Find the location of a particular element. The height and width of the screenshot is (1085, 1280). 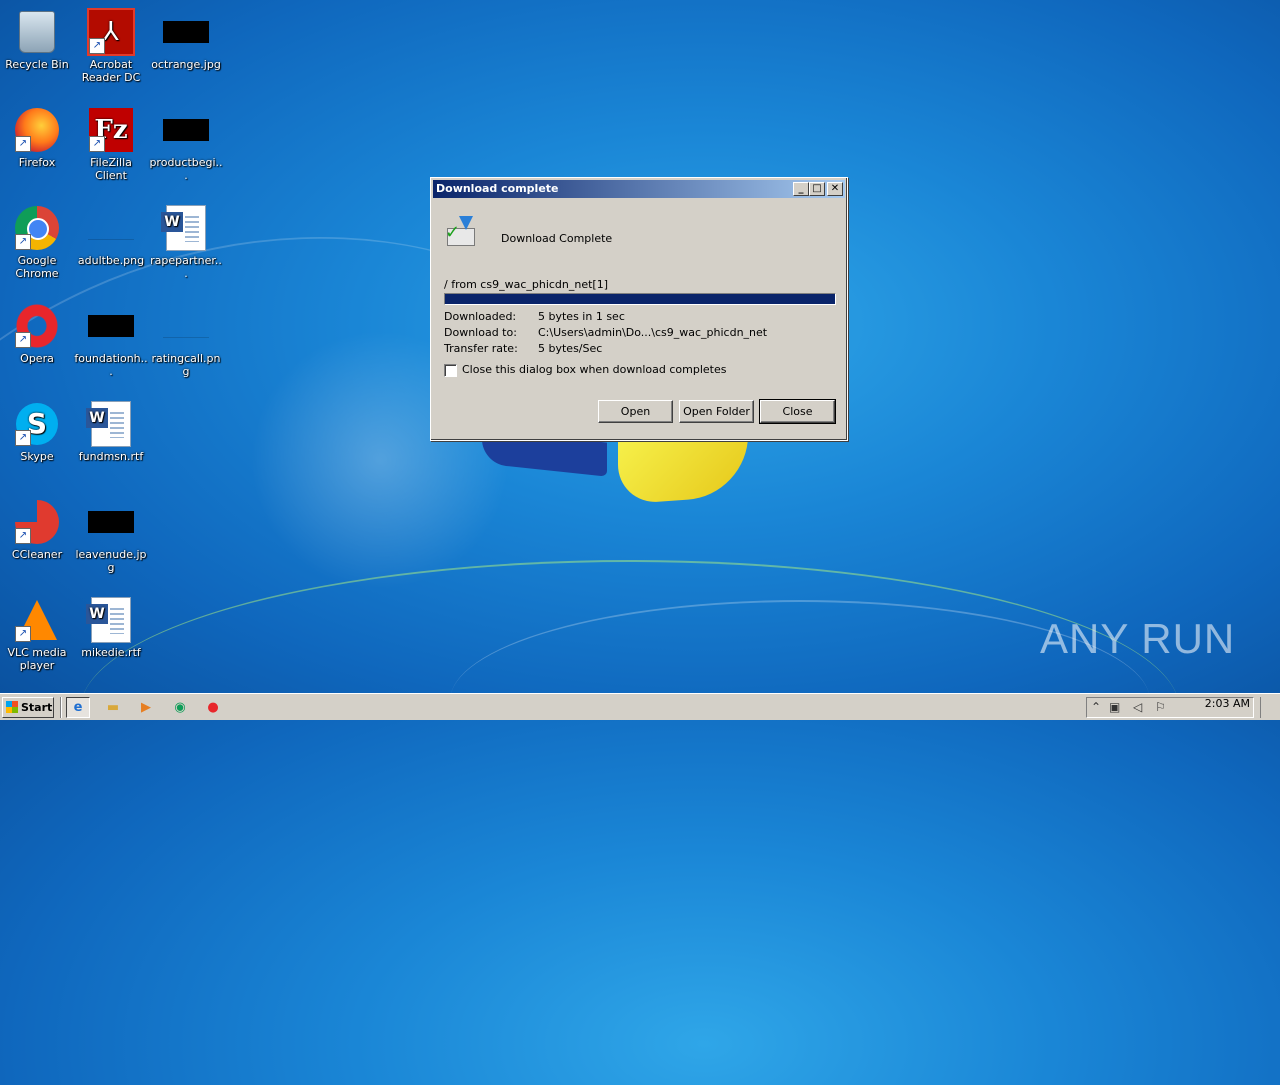

desktop-icon-label: octrange.jpg is located at coordinates (186, 64).